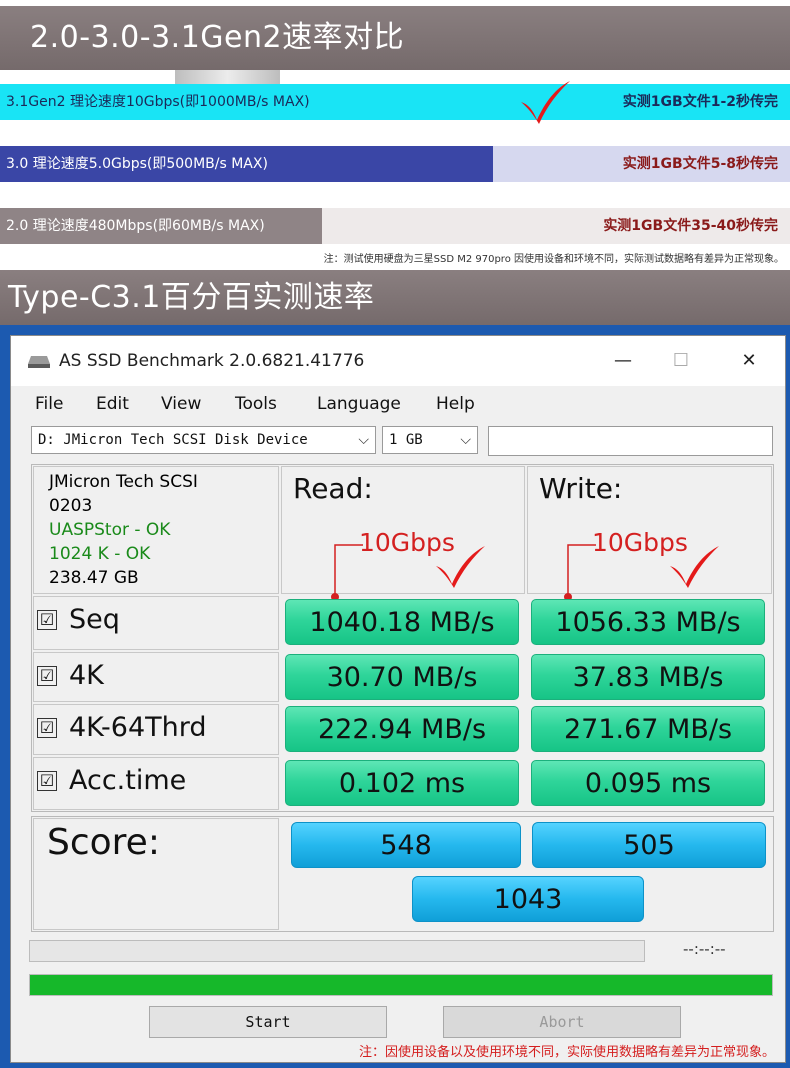  Describe the element at coordinates (681, 361) in the screenshot. I see `maximize-button: ☐` at that location.